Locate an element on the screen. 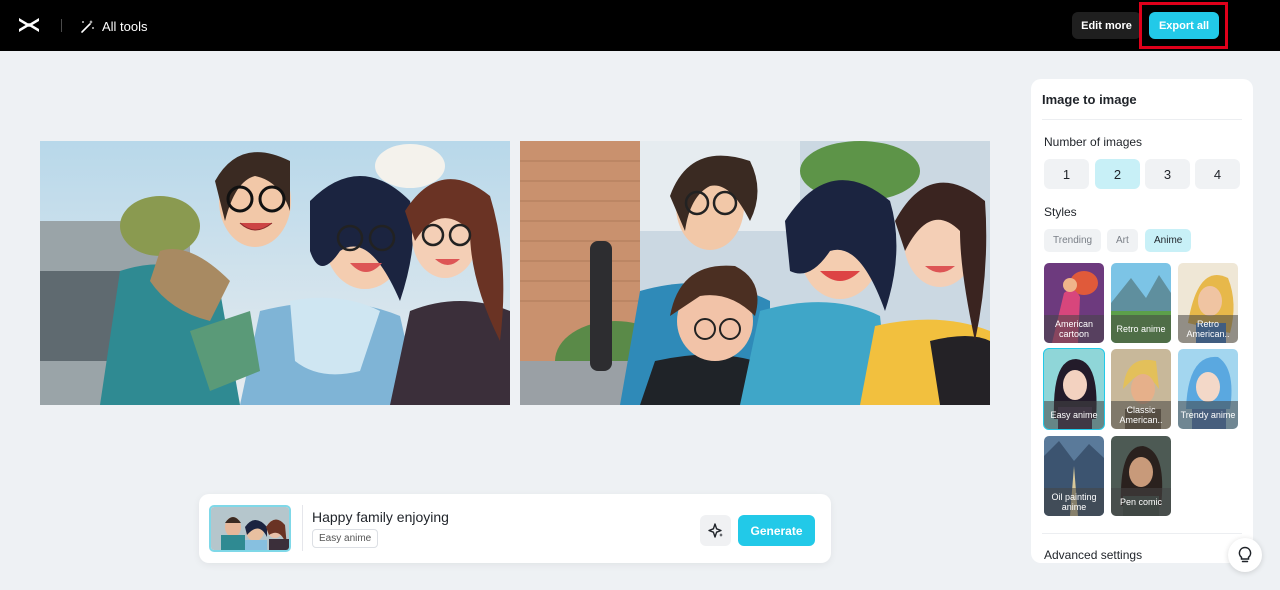 The height and width of the screenshot is (590, 1280). style-filter-art: Art is located at coordinates (1122, 240).